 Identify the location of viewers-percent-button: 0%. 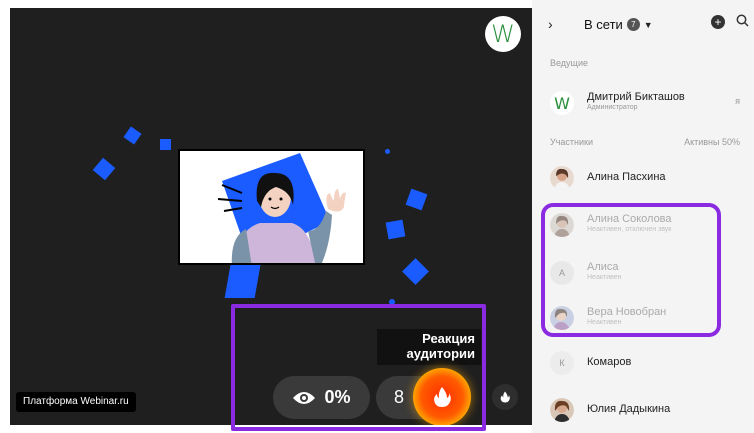
(321, 397).